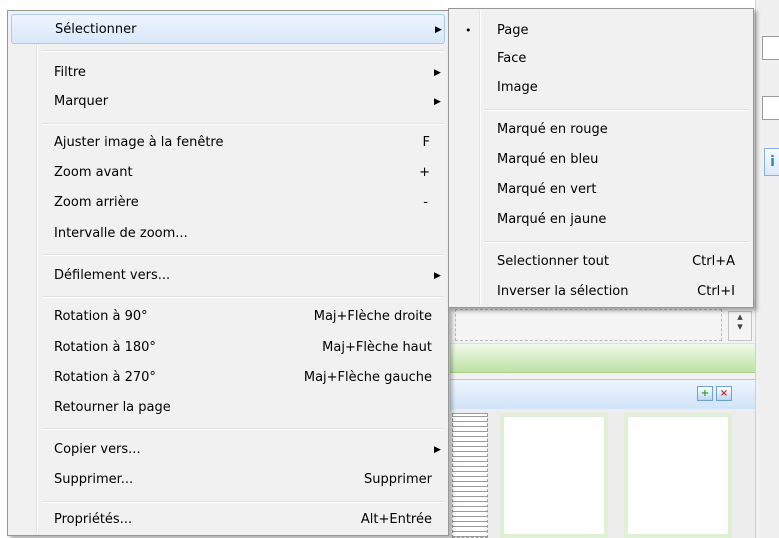  What do you see at coordinates (705, 393) in the screenshot?
I see `add-page-icon: +` at bounding box center [705, 393].